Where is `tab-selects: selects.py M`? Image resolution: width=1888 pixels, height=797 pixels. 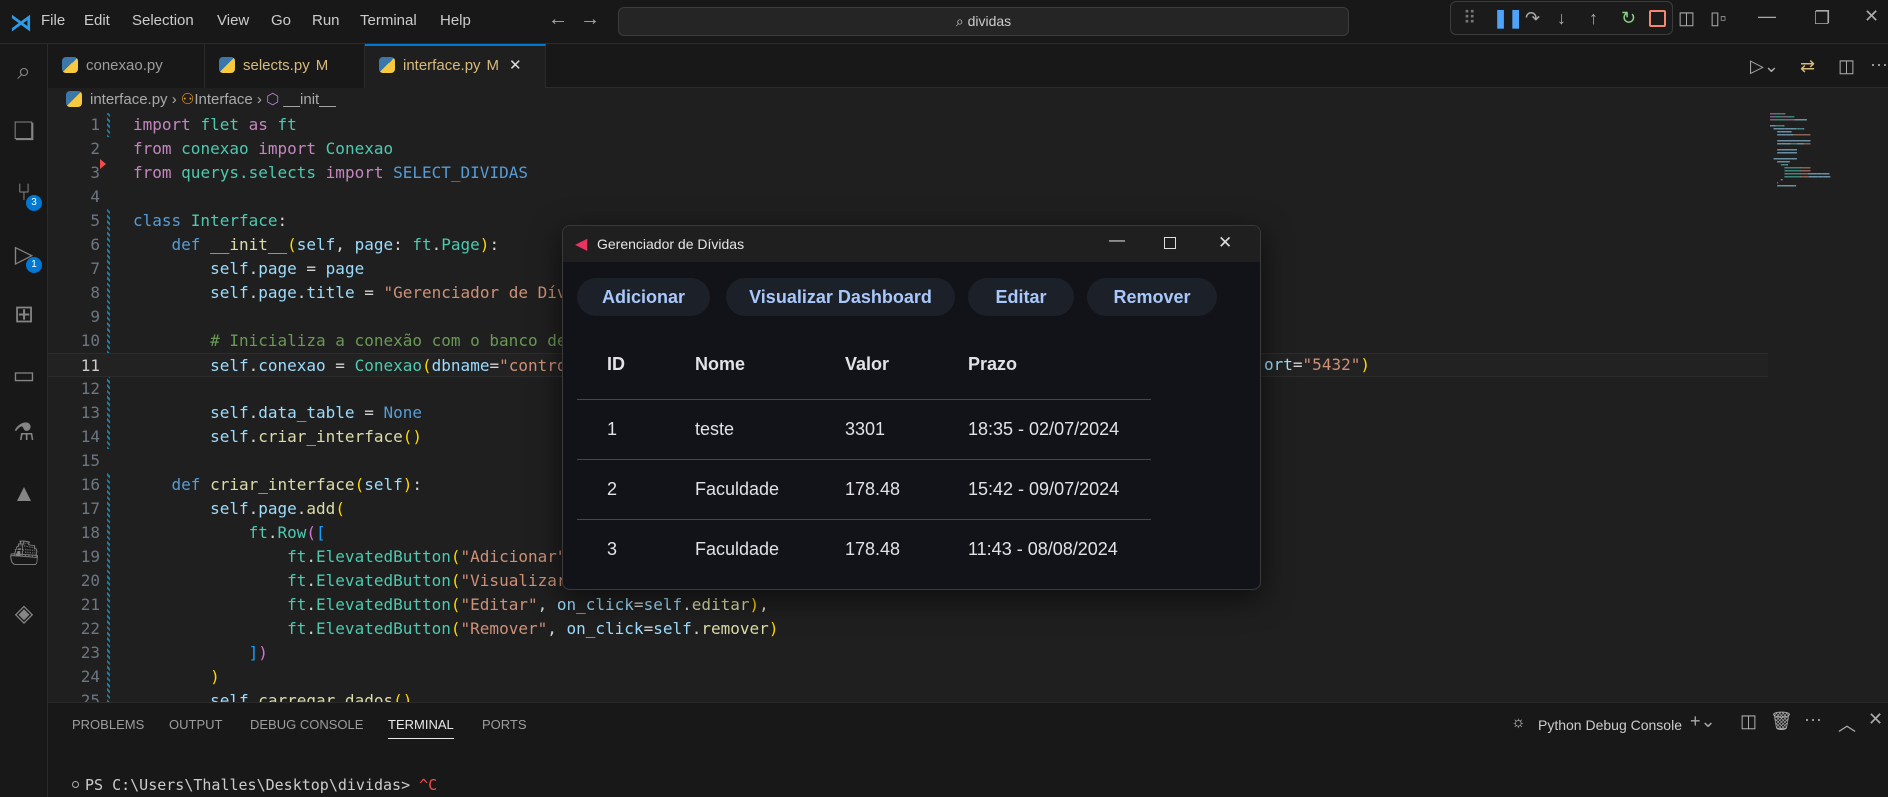 tab-selects: selects.py M is located at coordinates (285, 66).